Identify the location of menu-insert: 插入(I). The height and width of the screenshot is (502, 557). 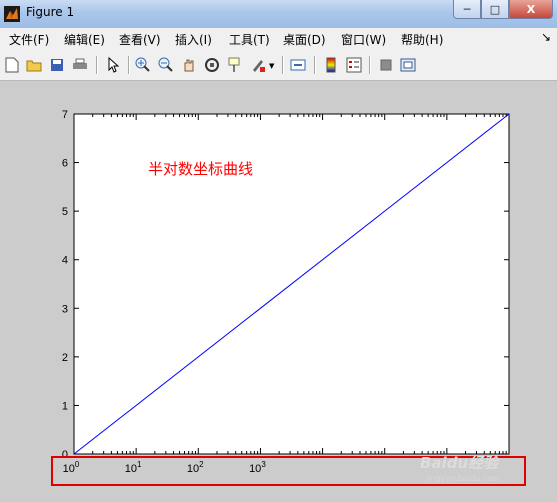
(193, 39).